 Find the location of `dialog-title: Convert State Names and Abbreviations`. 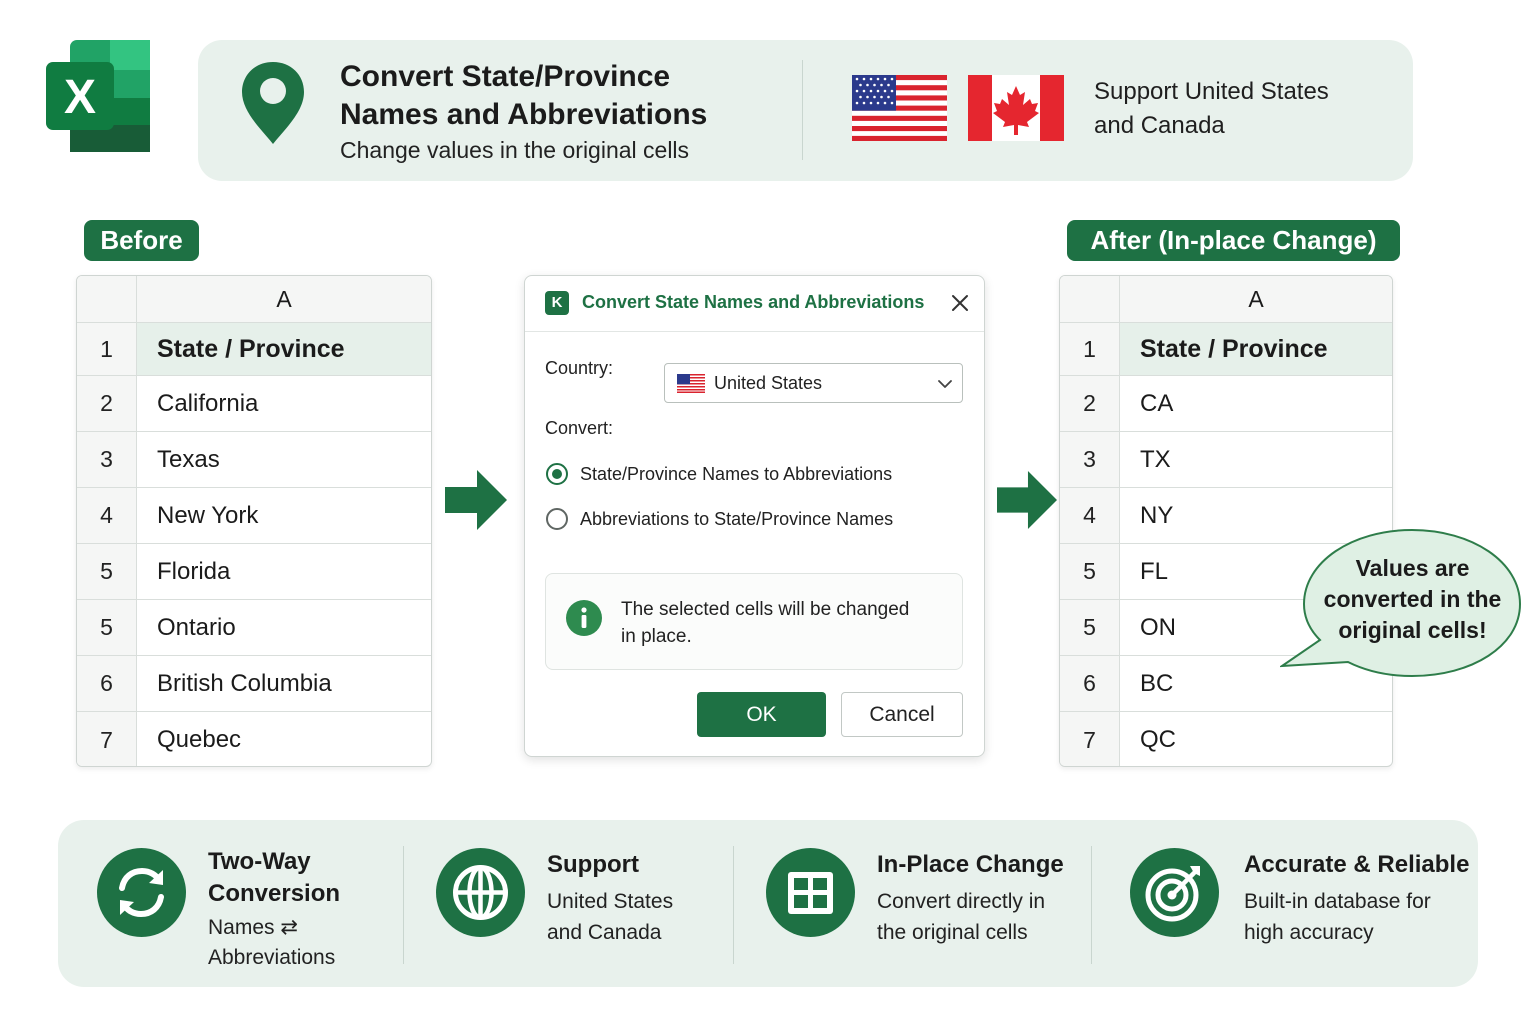

dialog-title: Convert State Names and Abbreviations is located at coordinates (753, 302).